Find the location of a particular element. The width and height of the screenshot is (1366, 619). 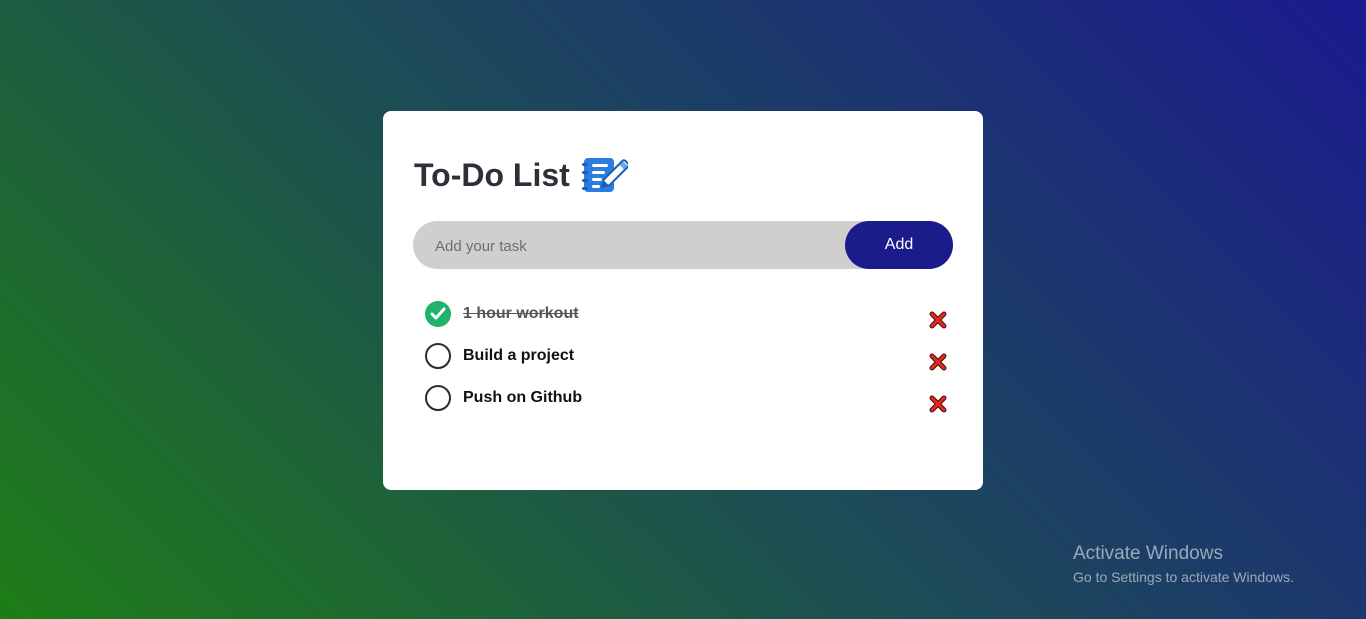

task-text: Build a project is located at coordinates (519, 355).